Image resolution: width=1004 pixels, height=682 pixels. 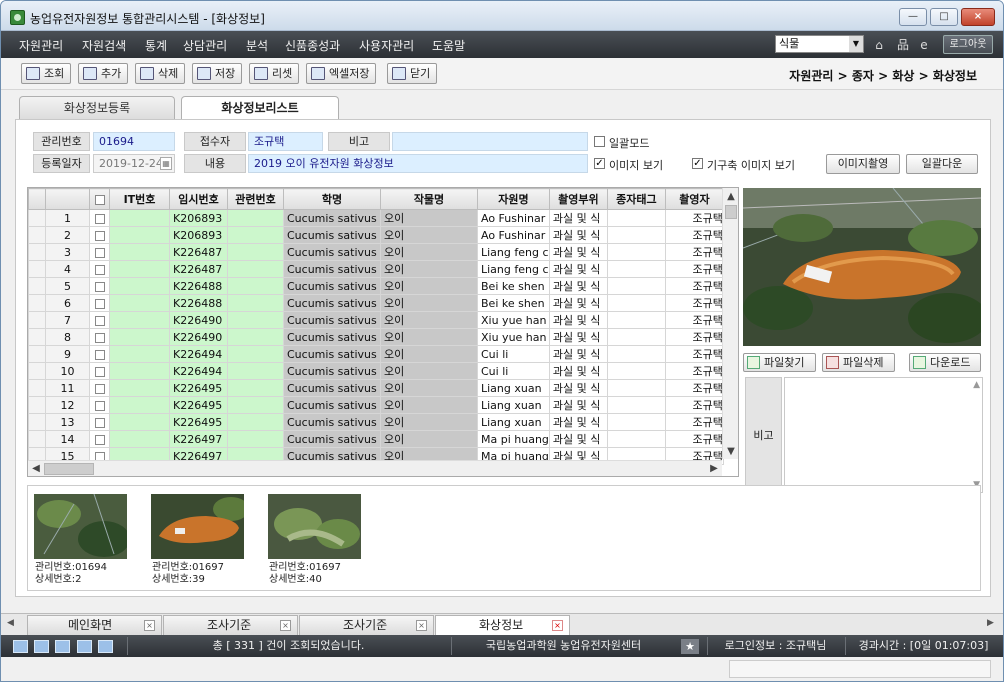 I want to click on select-all-checkbox, so click(x=99, y=199).